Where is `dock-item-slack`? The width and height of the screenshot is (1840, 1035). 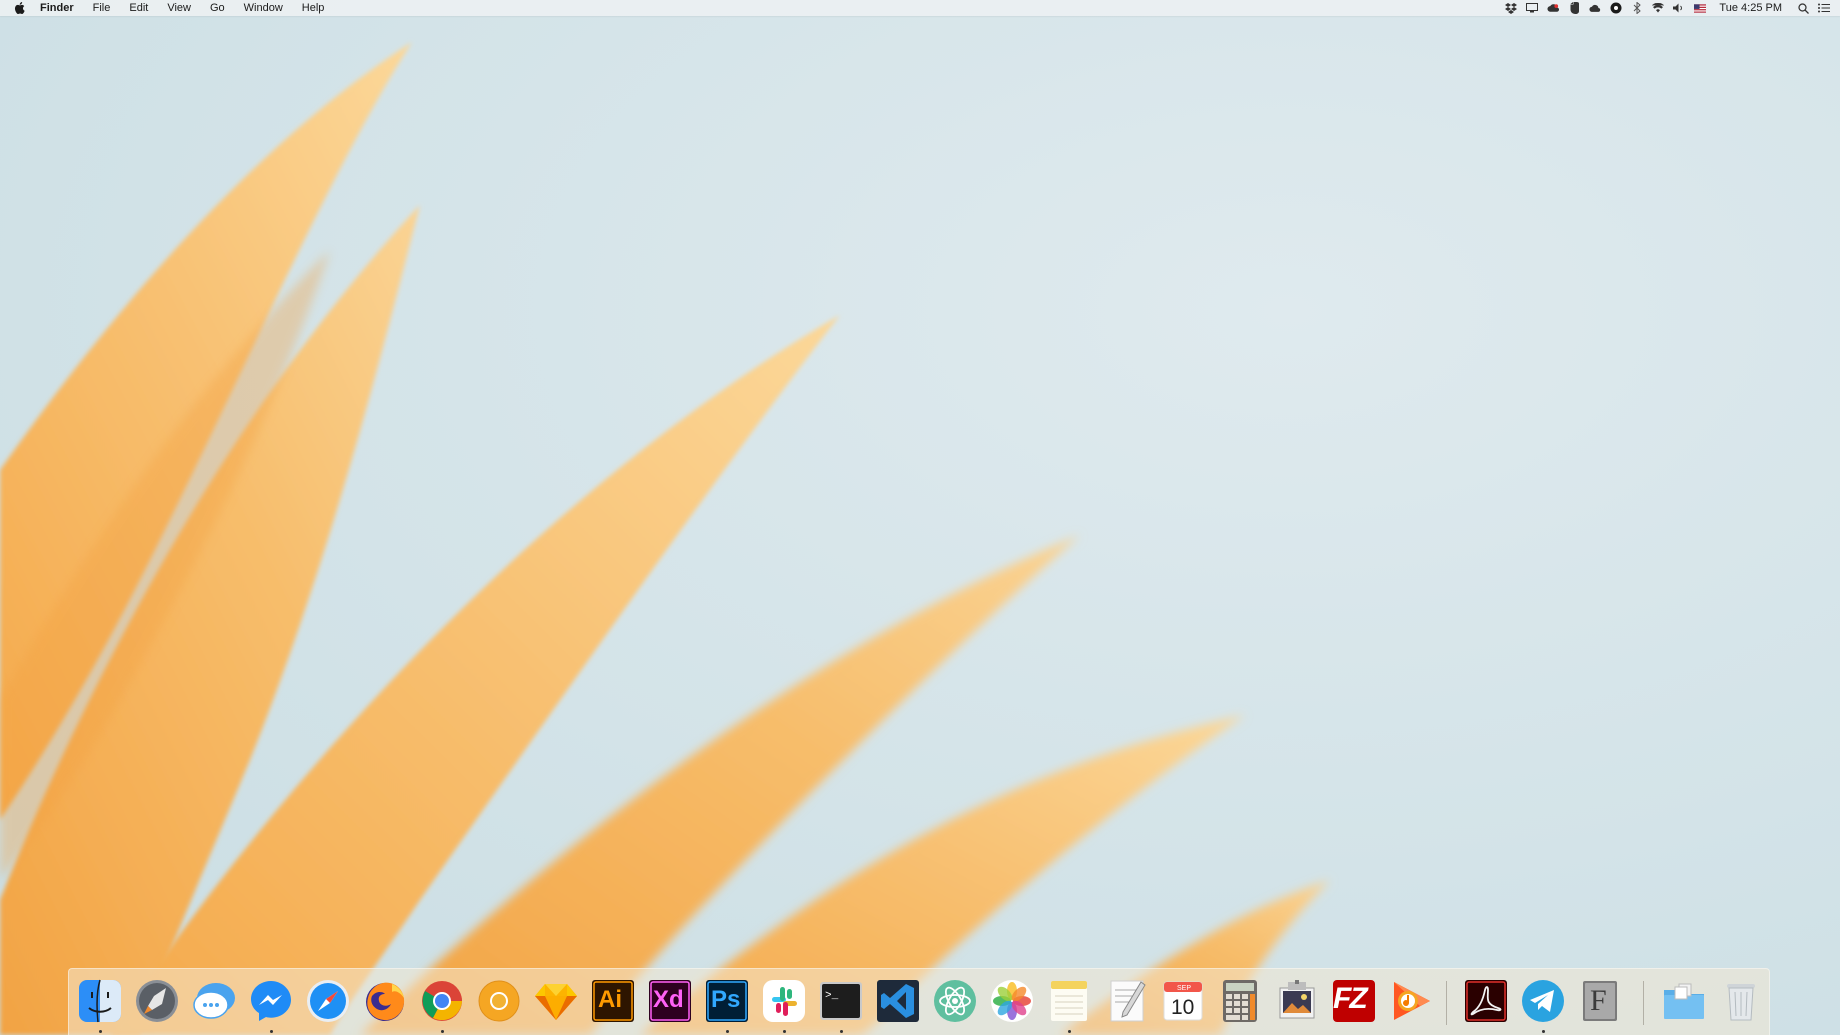 dock-item-slack is located at coordinates (784, 1004).